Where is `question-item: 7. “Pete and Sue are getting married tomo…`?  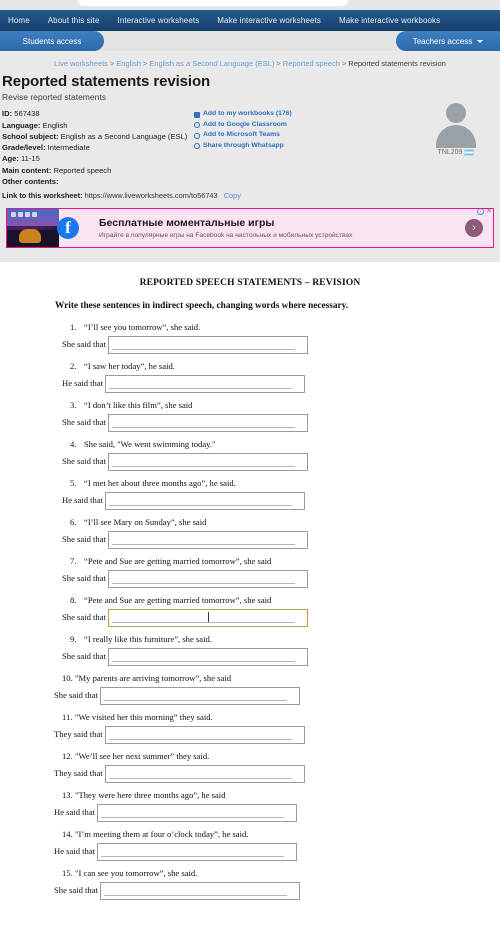
question-item: 7. “Pete and Sue are getting married tomo… is located at coordinates (250, 572).